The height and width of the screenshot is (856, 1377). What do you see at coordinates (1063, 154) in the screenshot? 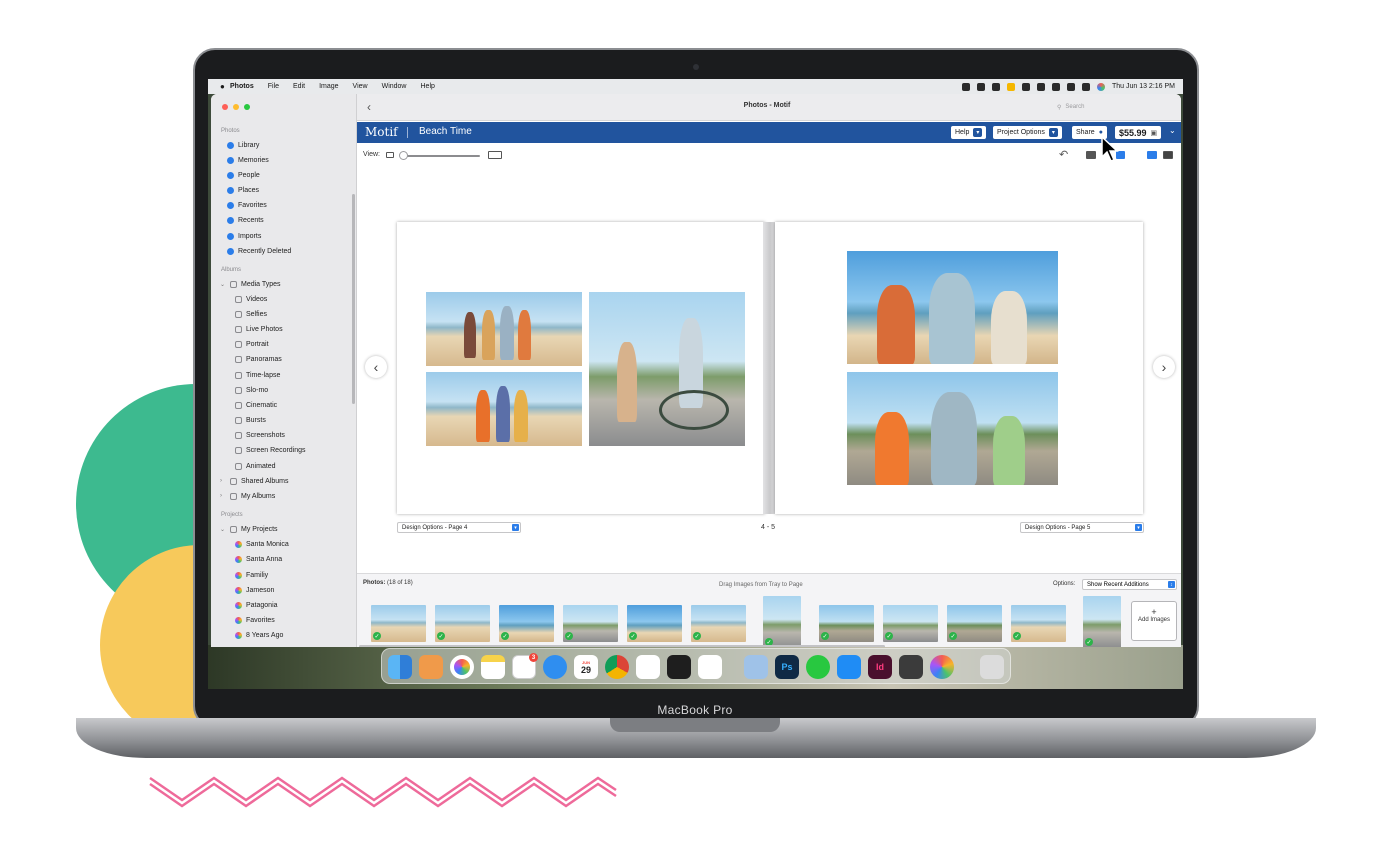
I see `undo-icon: ↶` at bounding box center [1063, 154].